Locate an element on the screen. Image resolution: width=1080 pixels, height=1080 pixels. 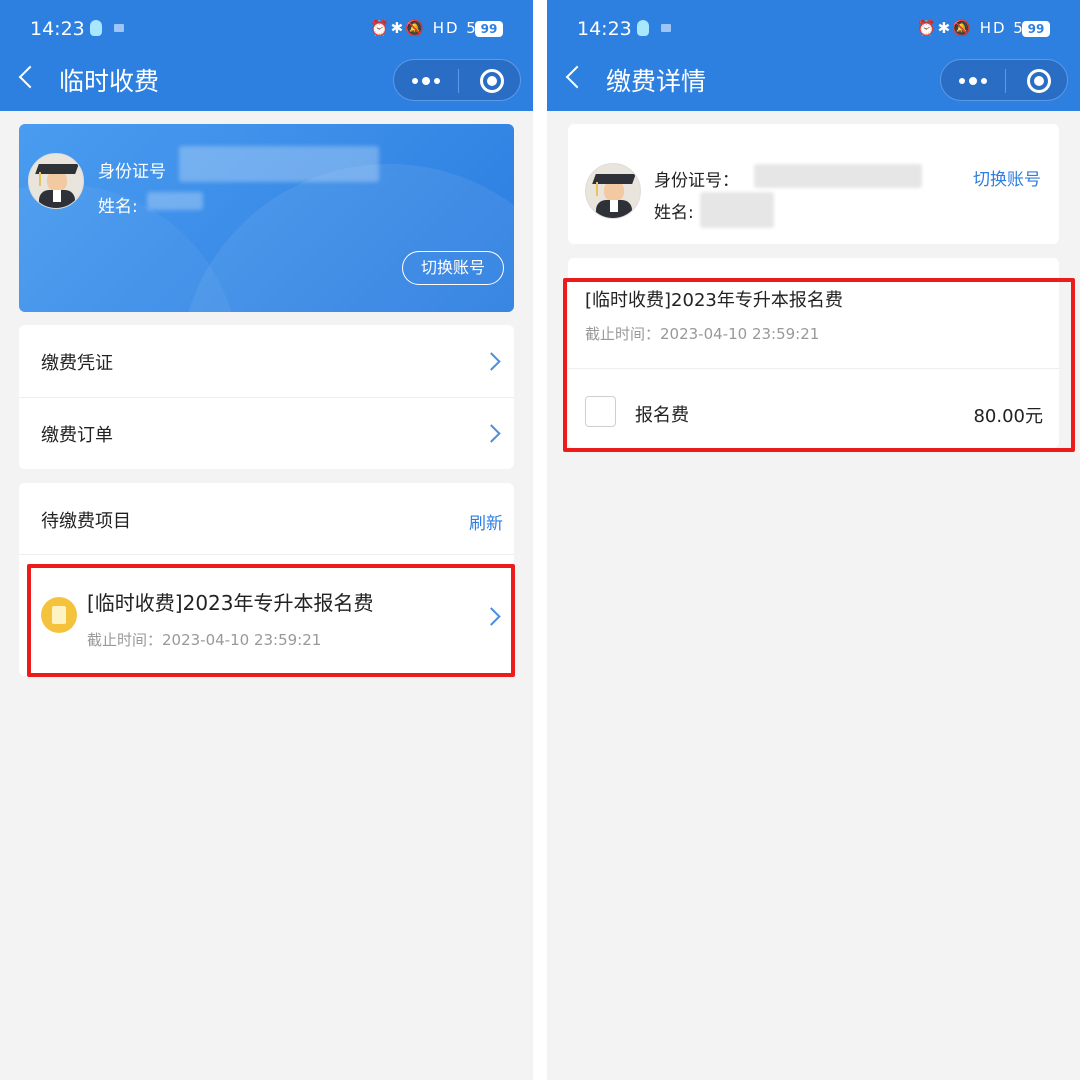
page-title: 缴费详情 is located at coordinates (656, 81).